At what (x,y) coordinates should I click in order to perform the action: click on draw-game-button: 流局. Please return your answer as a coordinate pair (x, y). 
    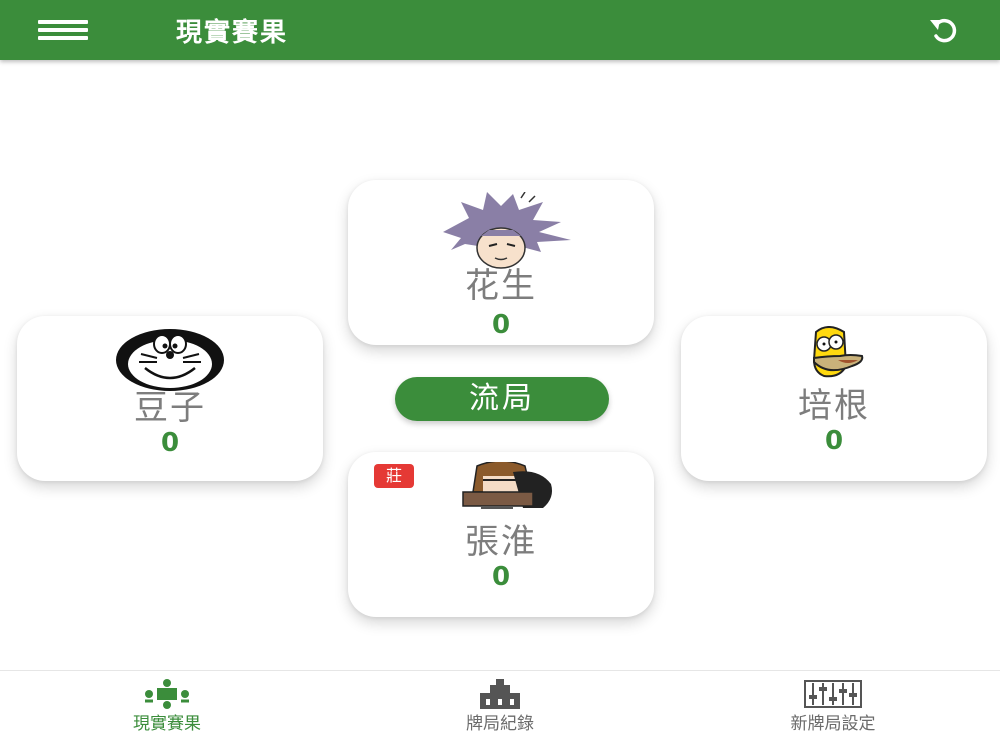
    Looking at the image, I should click on (502, 399).